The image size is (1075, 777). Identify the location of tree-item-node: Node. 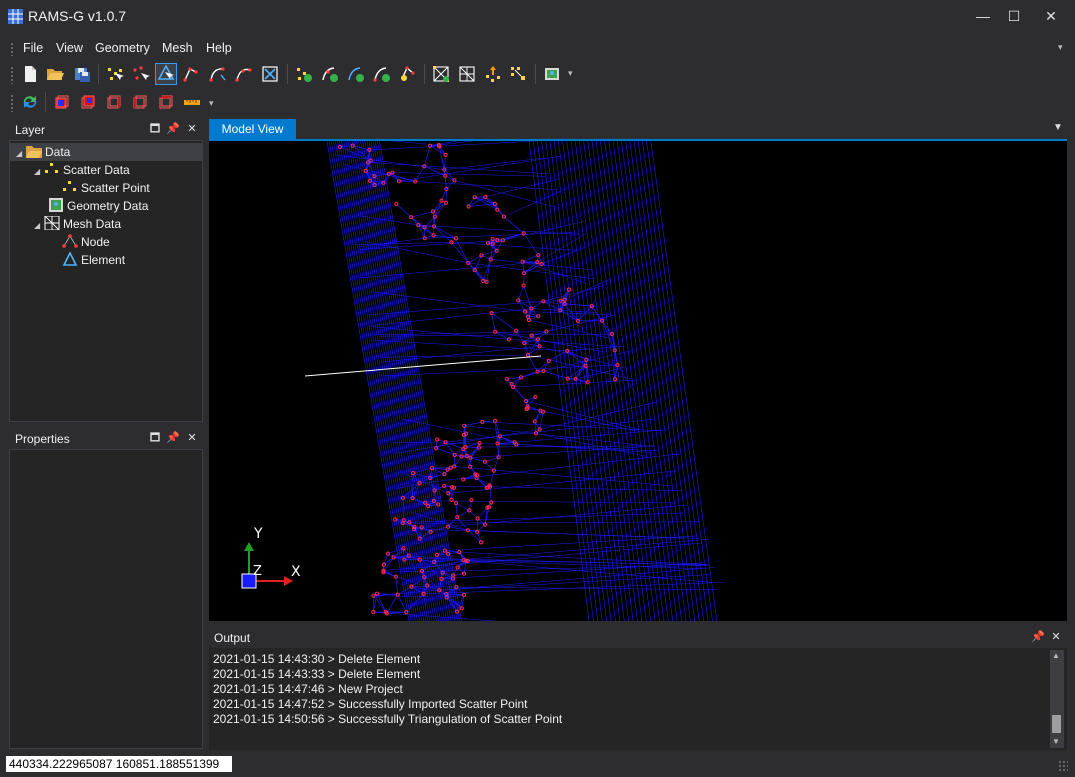
(86, 242).